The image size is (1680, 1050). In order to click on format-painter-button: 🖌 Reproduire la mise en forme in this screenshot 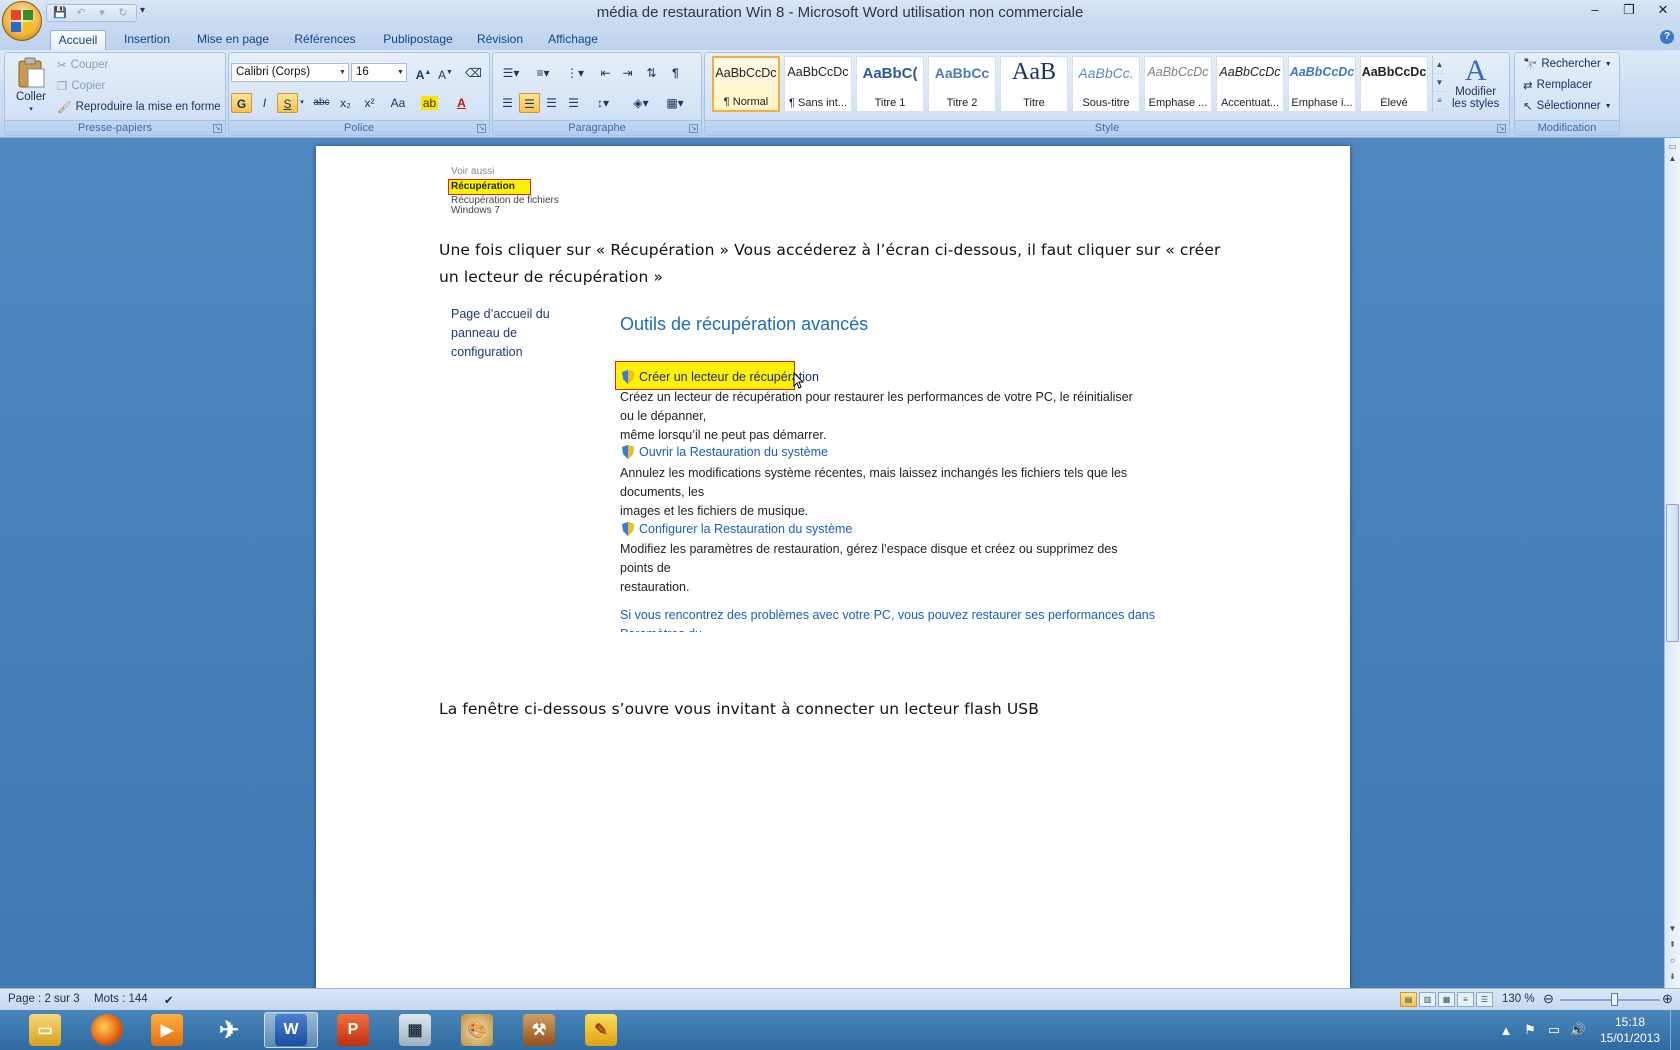, I will do `click(139, 107)`.